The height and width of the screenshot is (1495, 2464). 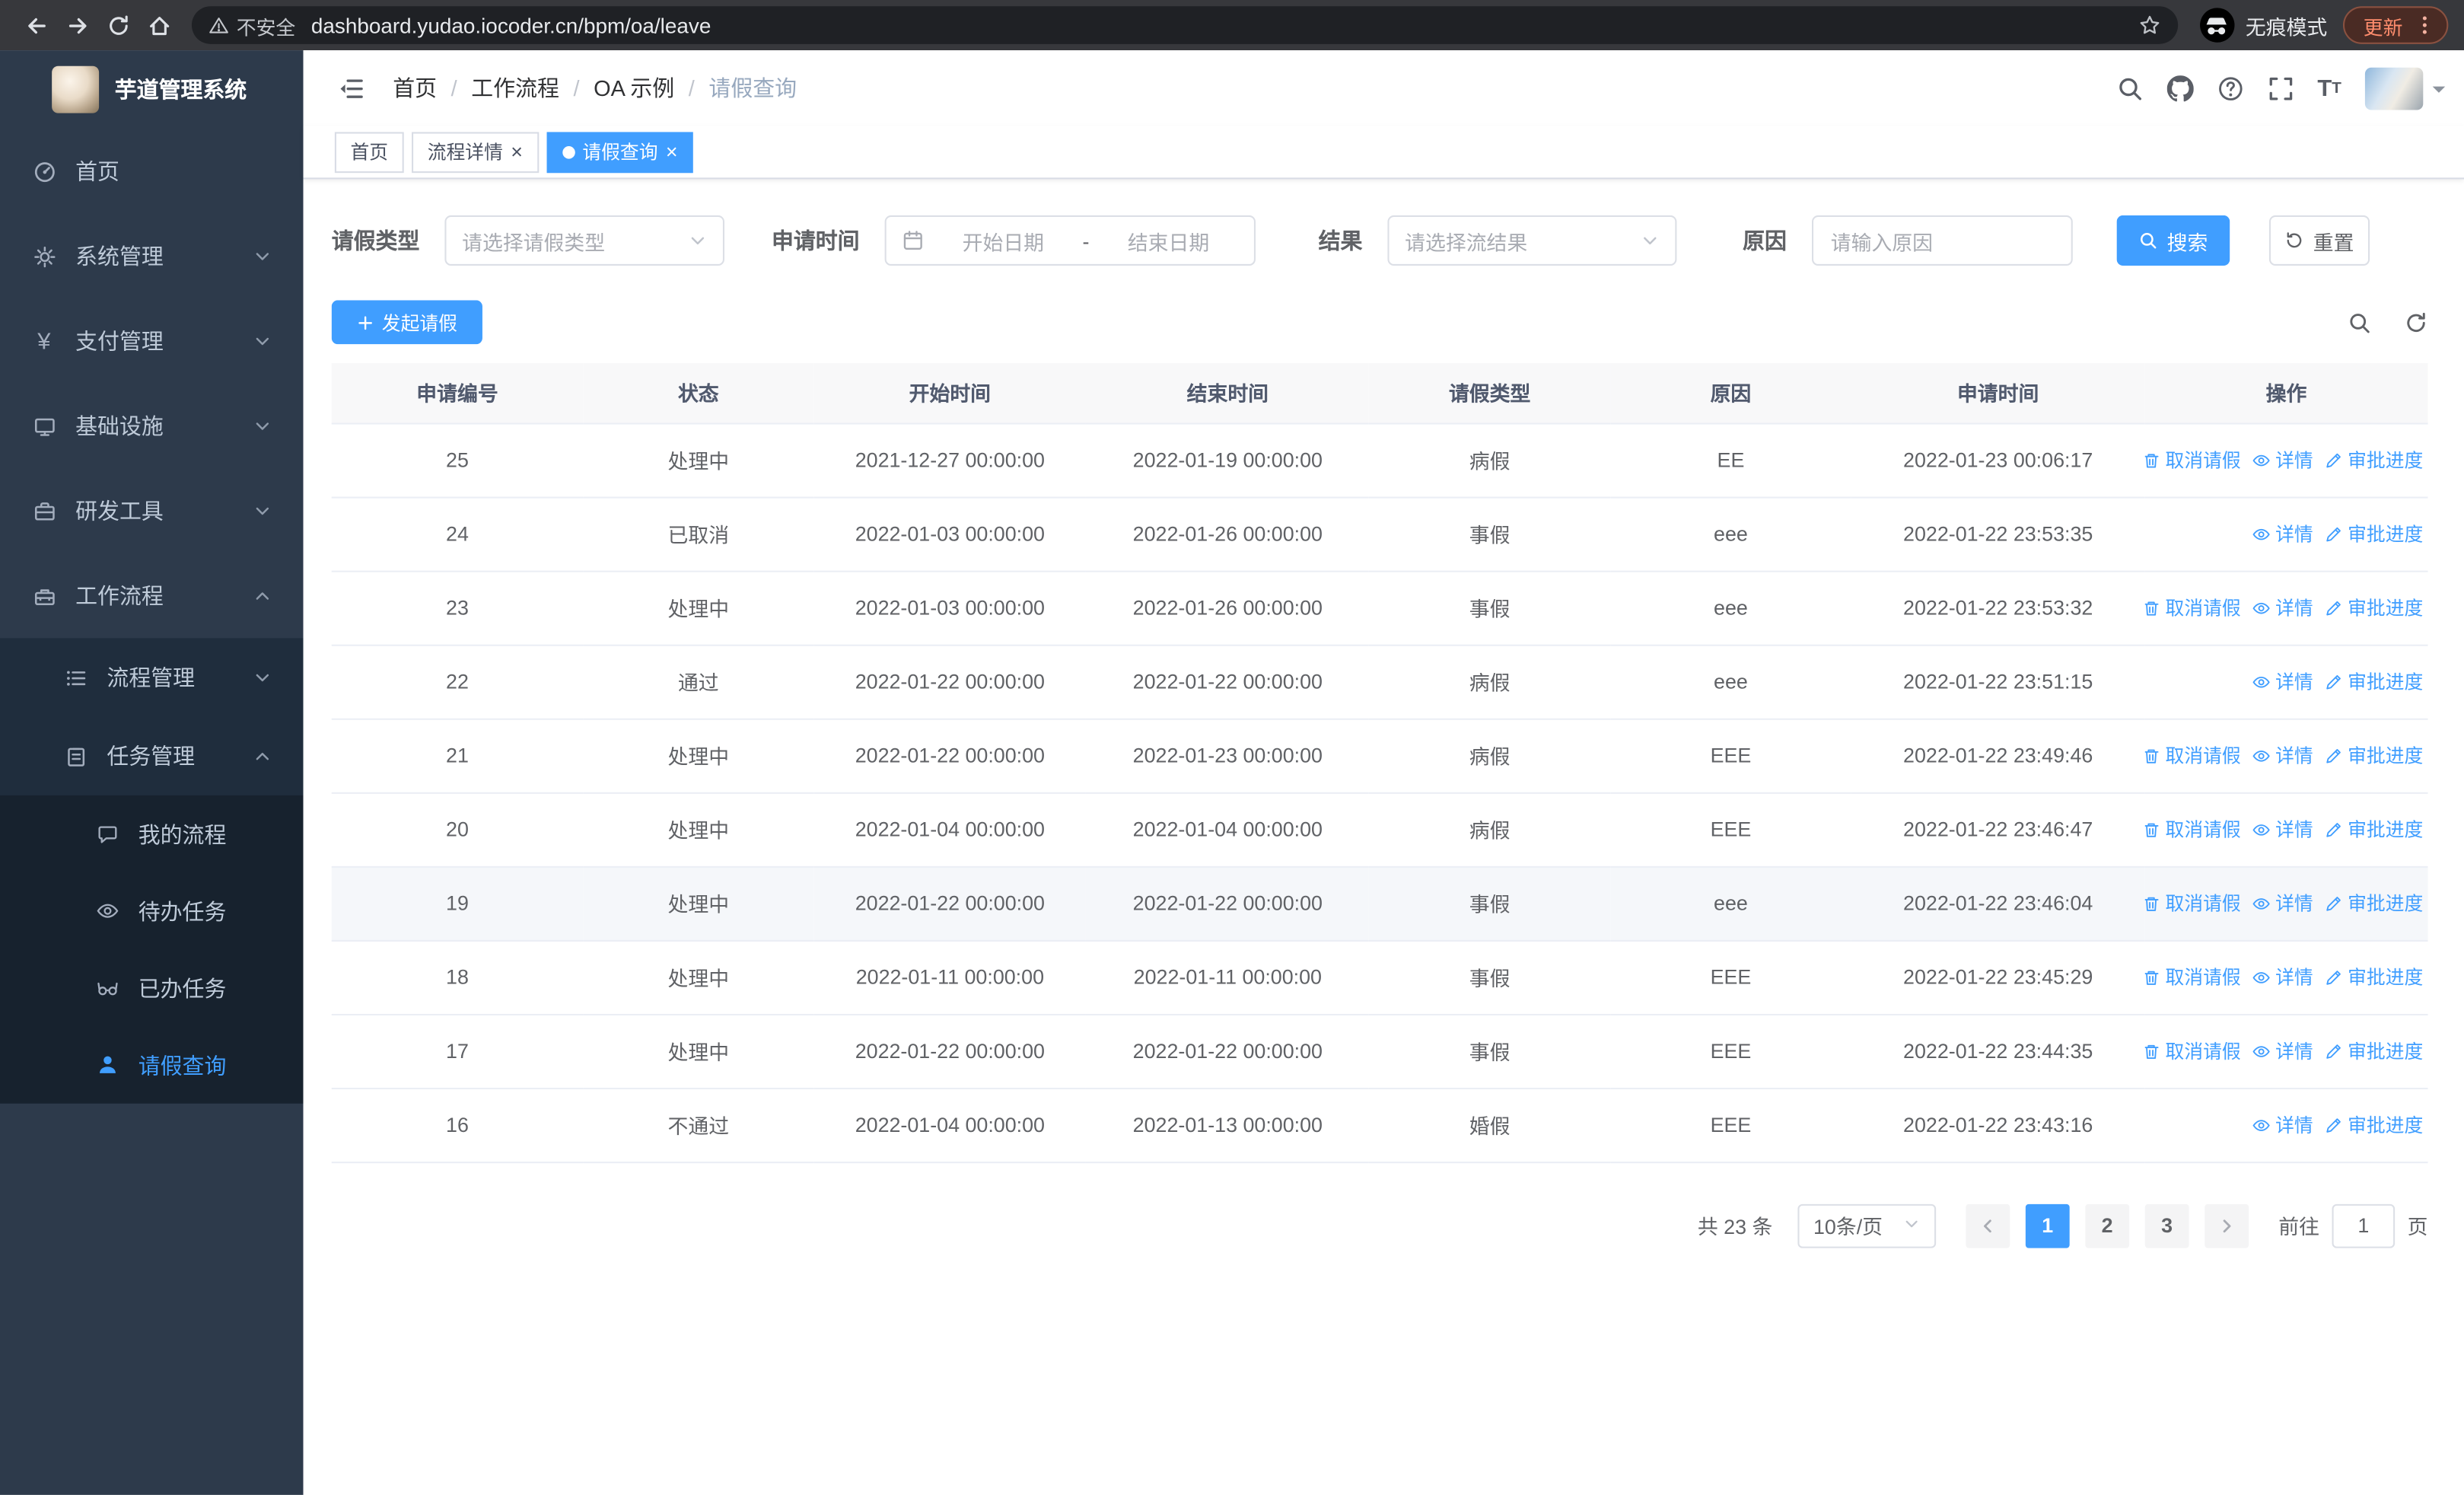 I want to click on sidebar-item-task-mgmt: 任务管理, so click(x=152, y=756).